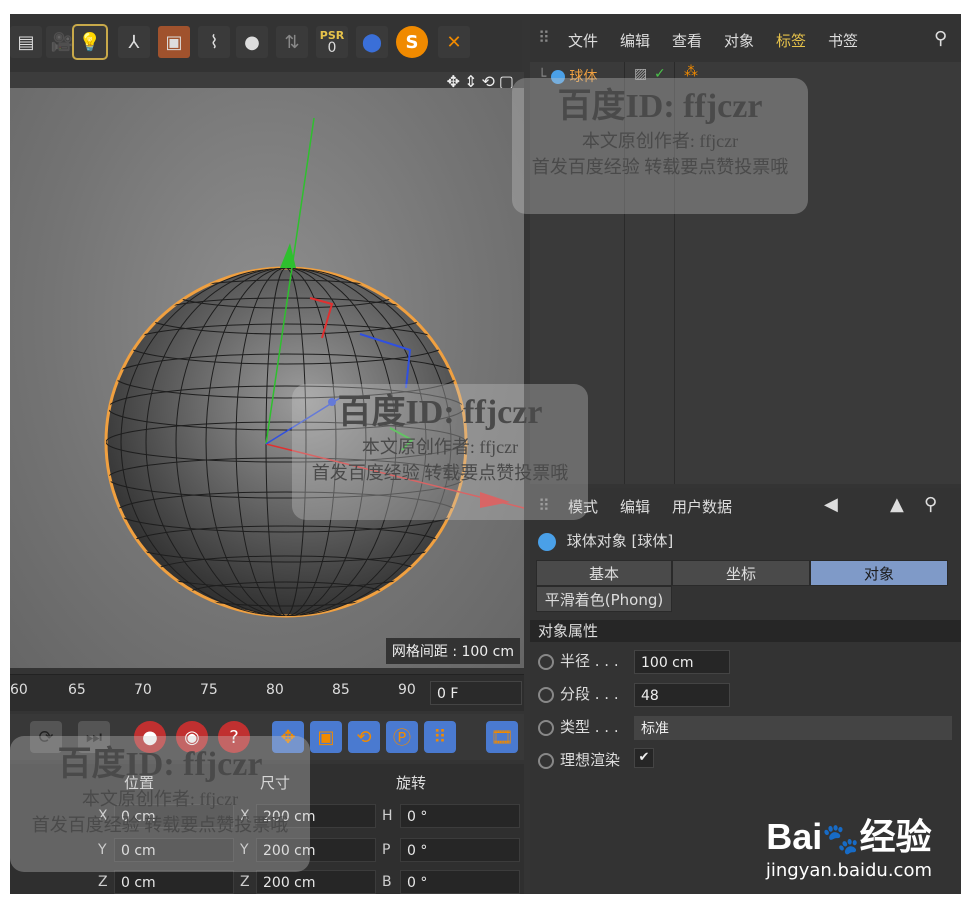  I want to click on rotate-key-icon: ⟲, so click(364, 737).